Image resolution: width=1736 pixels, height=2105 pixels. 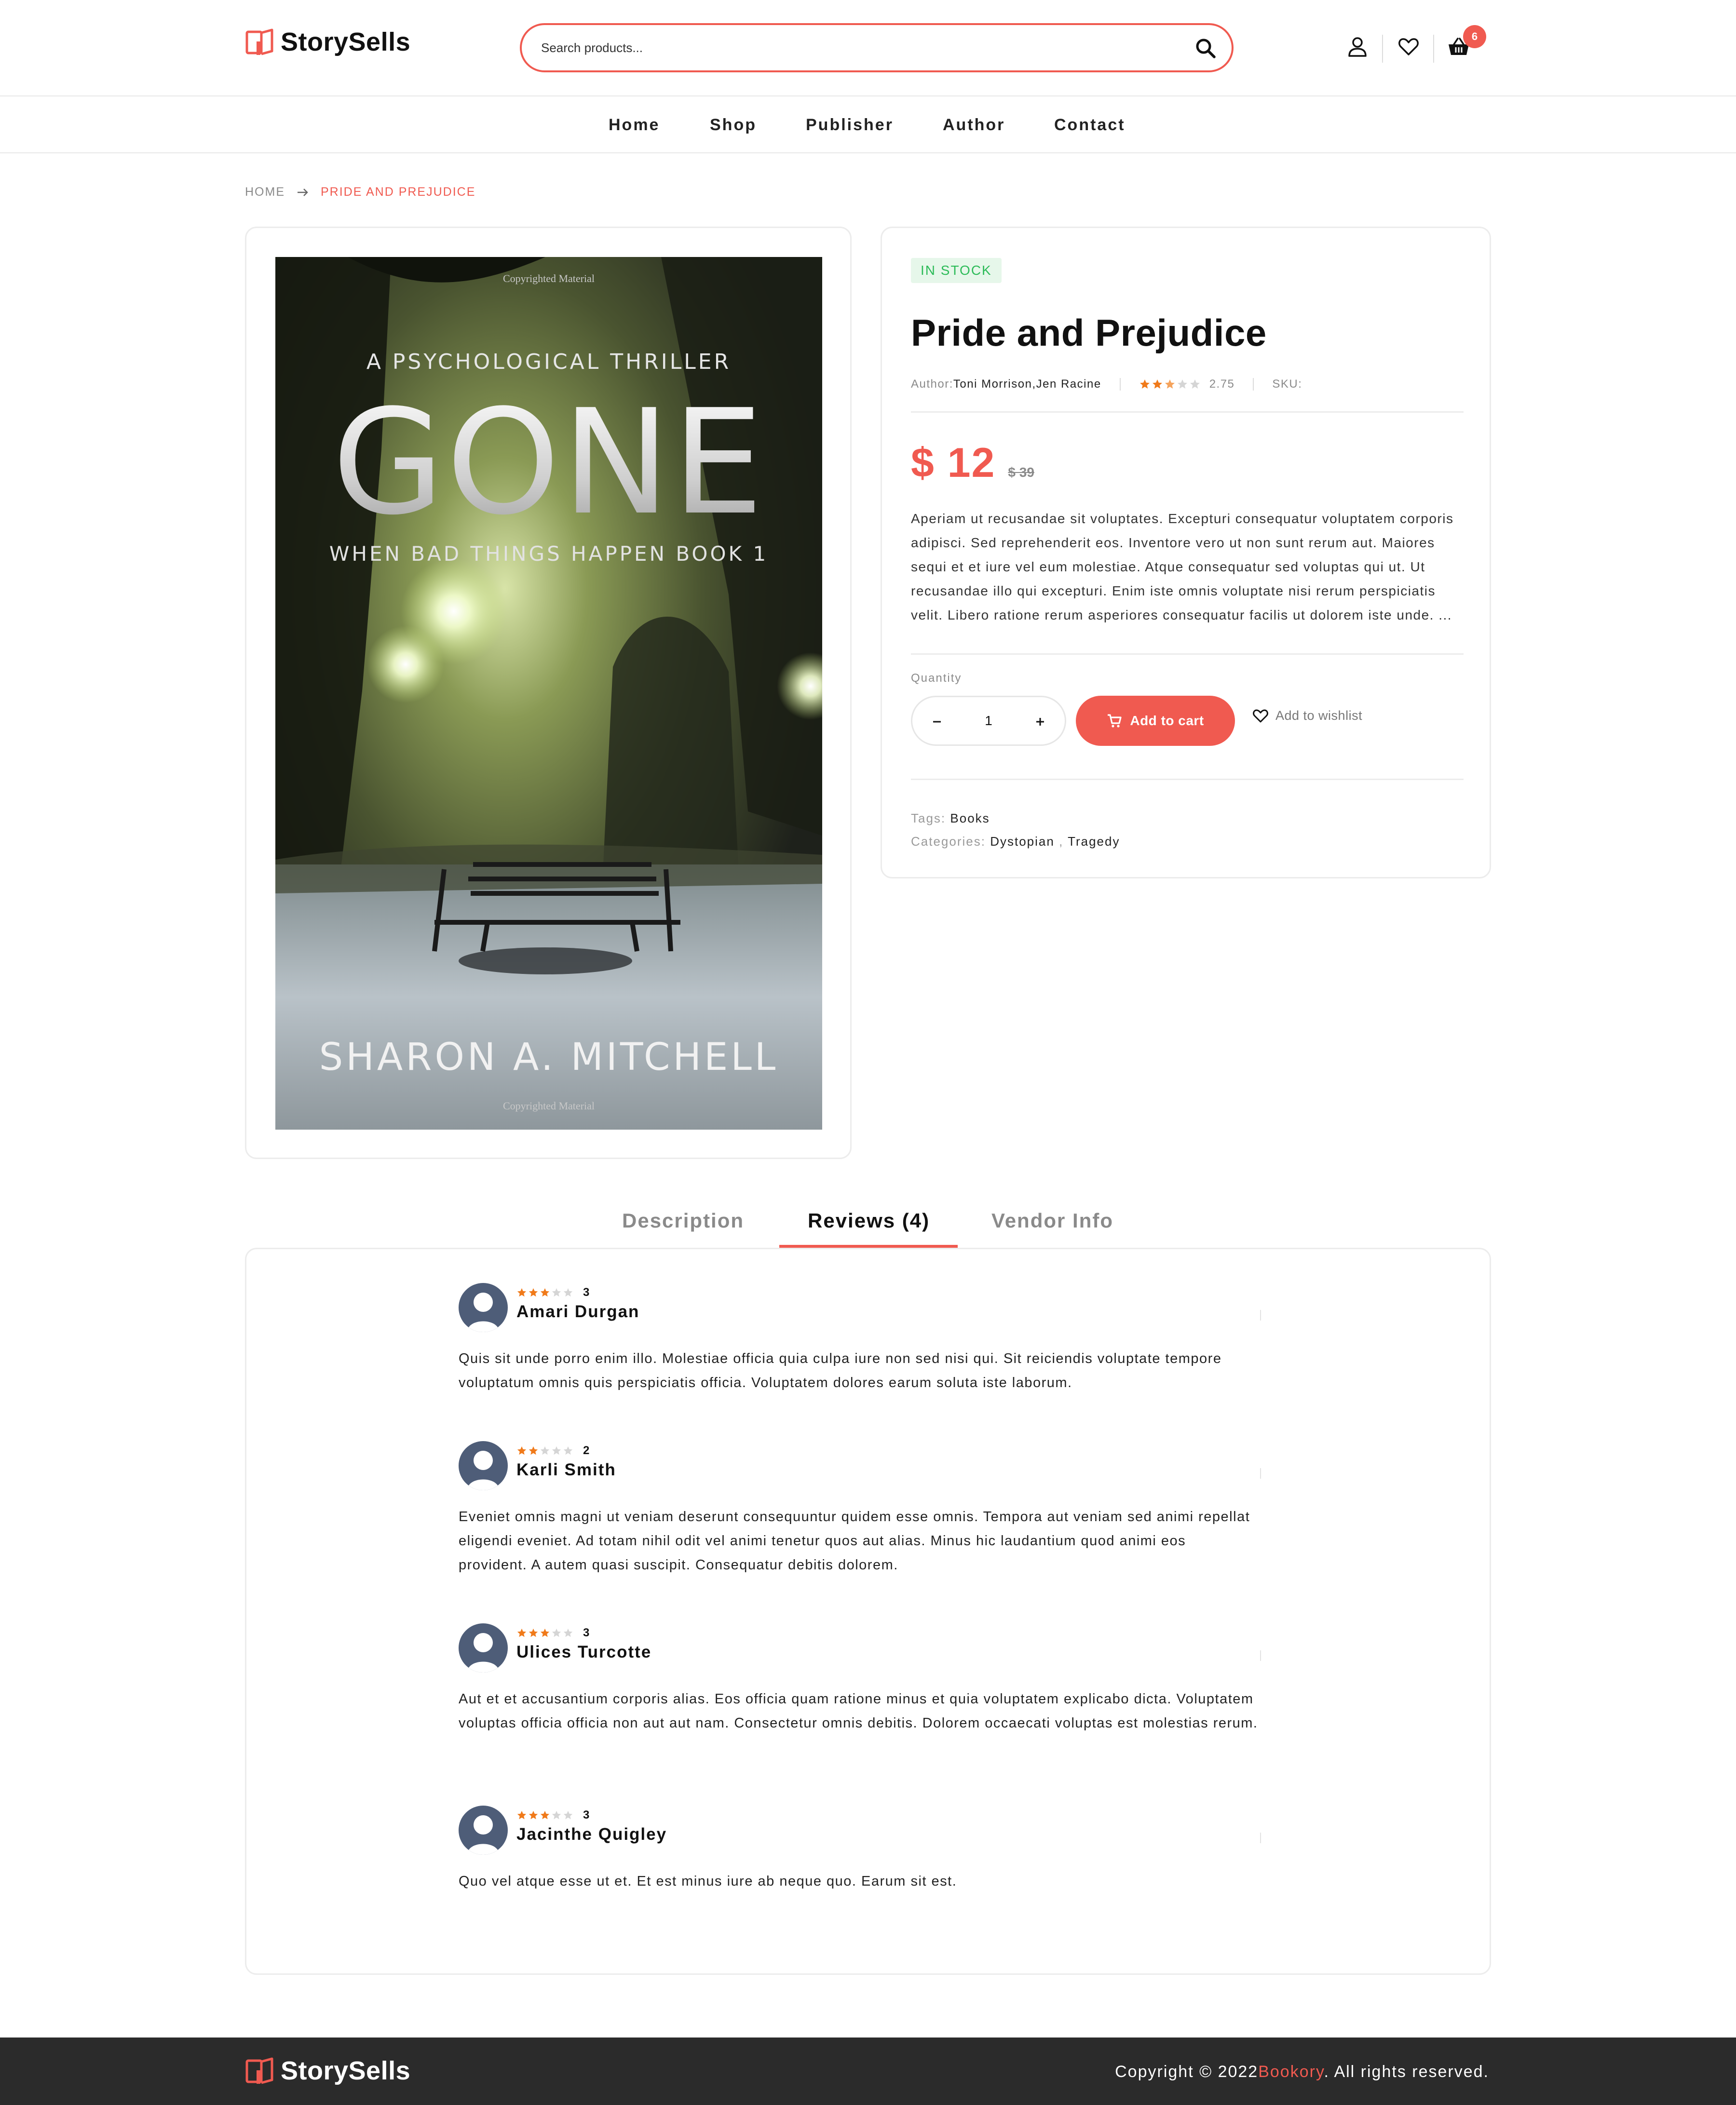 I want to click on cover-bottom-note: Copyrighted Material, so click(x=549, y=1106).